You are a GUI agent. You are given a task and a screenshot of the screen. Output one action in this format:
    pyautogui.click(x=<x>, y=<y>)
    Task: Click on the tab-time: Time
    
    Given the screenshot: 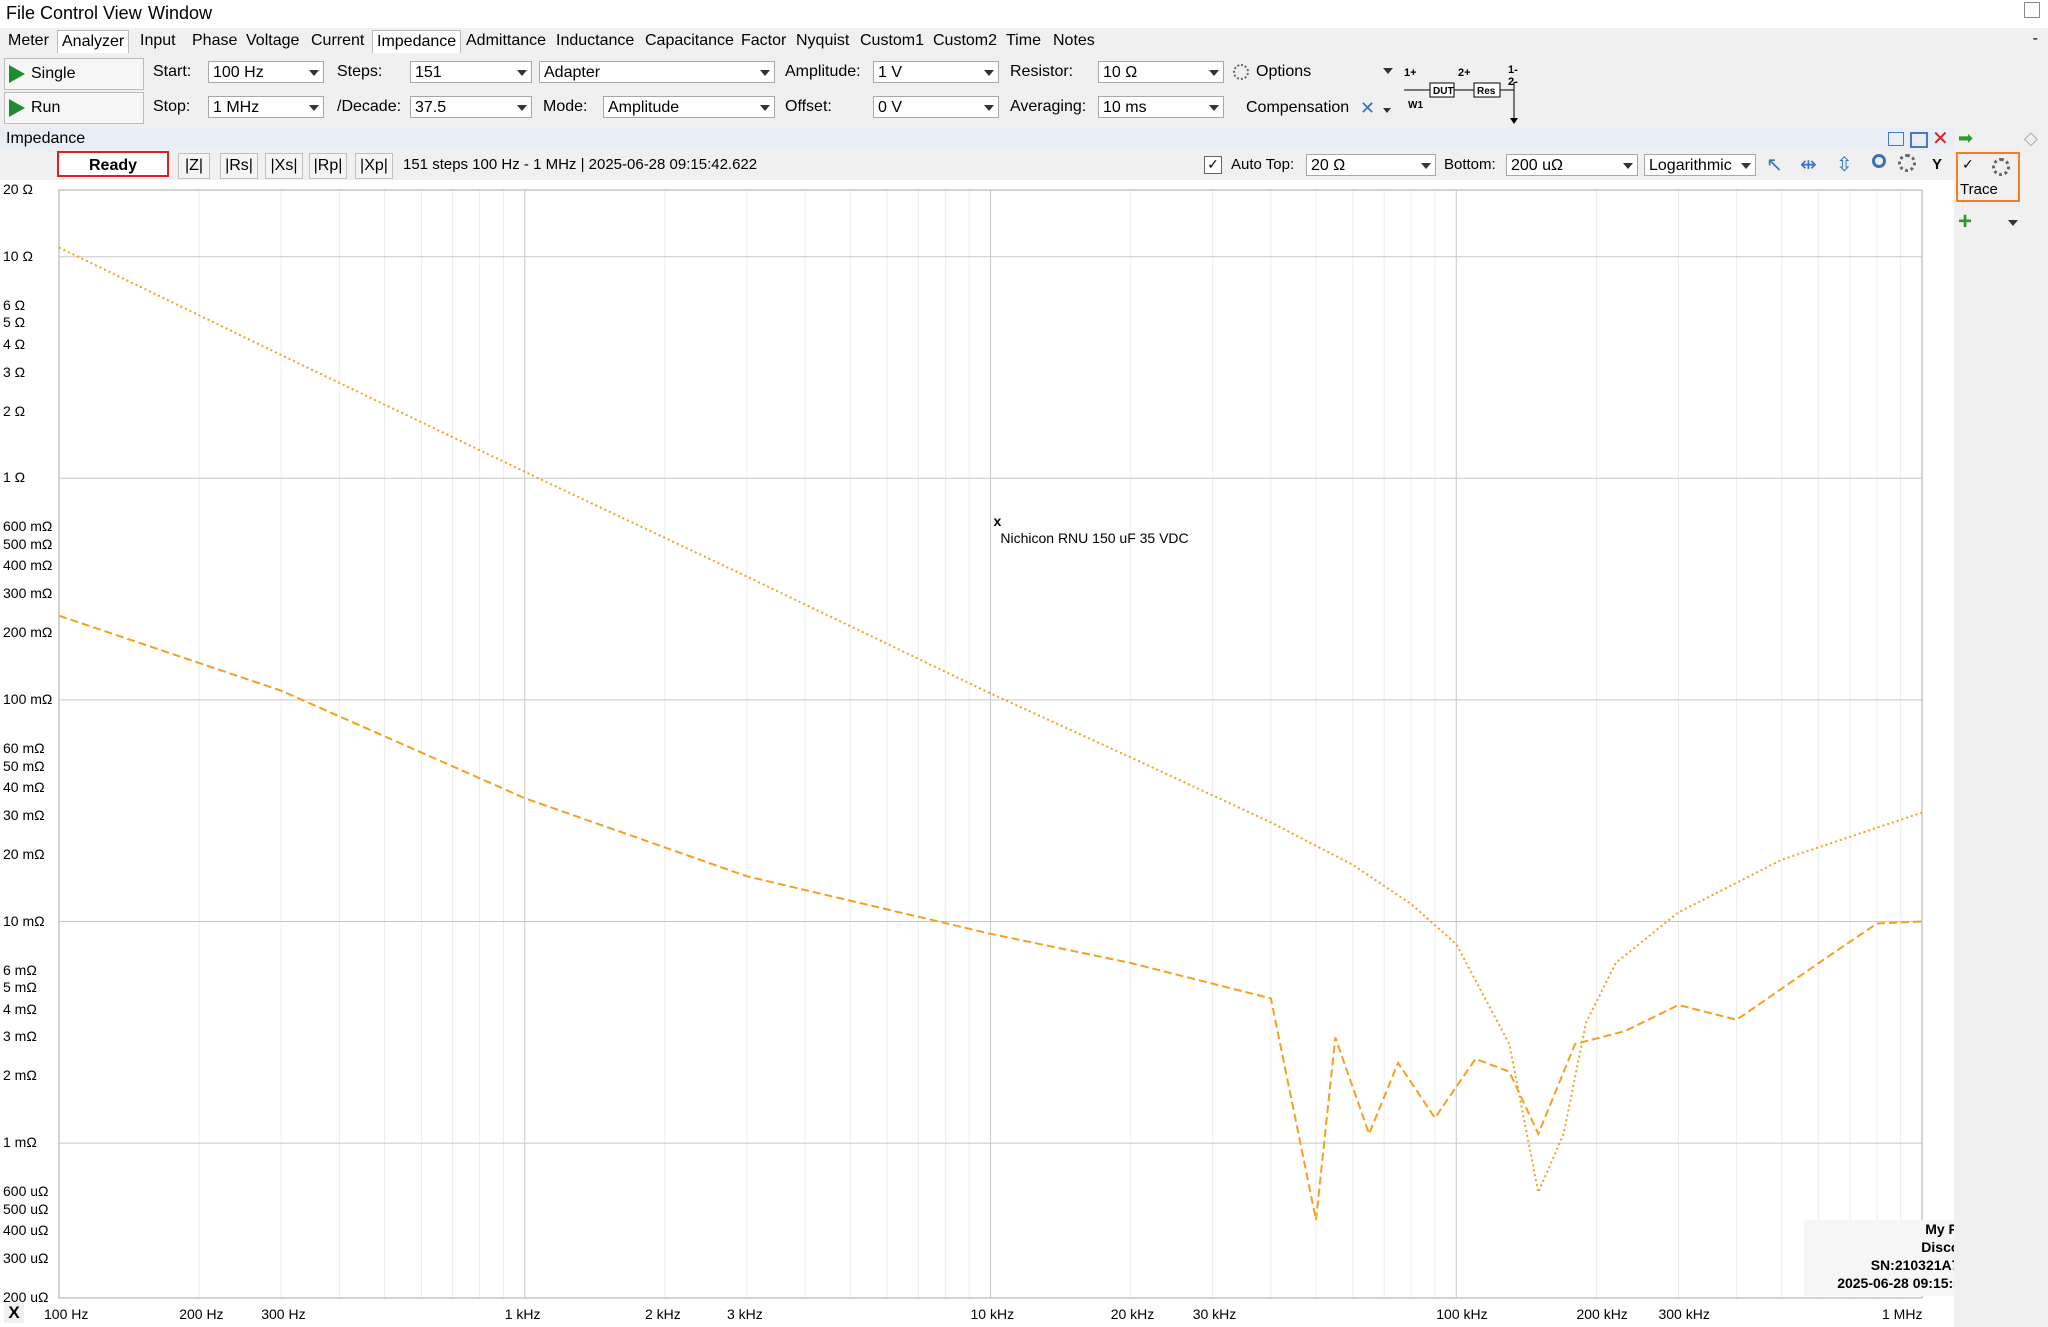 What is the action you would take?
    pyautogui.click(x=1023, y=41)
    